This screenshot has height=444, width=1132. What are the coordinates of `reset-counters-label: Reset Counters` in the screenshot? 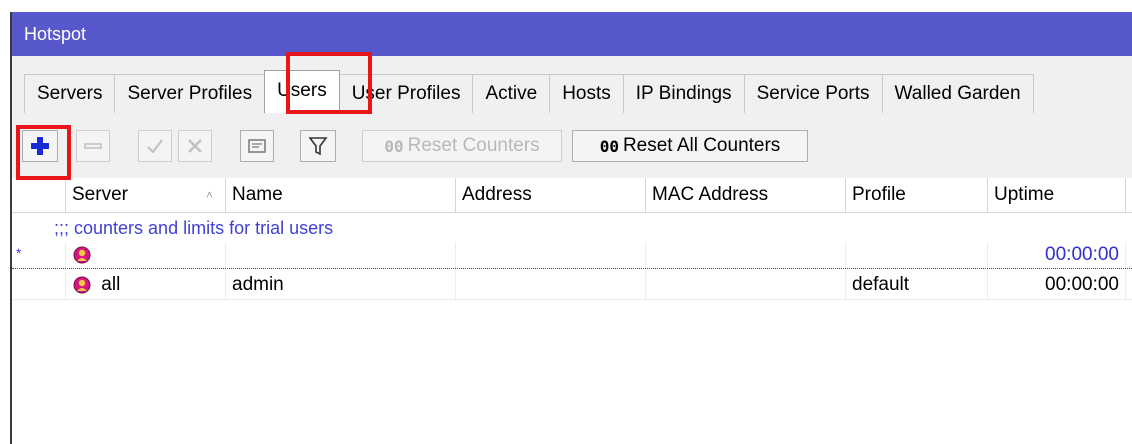 It's located at (473, 145).